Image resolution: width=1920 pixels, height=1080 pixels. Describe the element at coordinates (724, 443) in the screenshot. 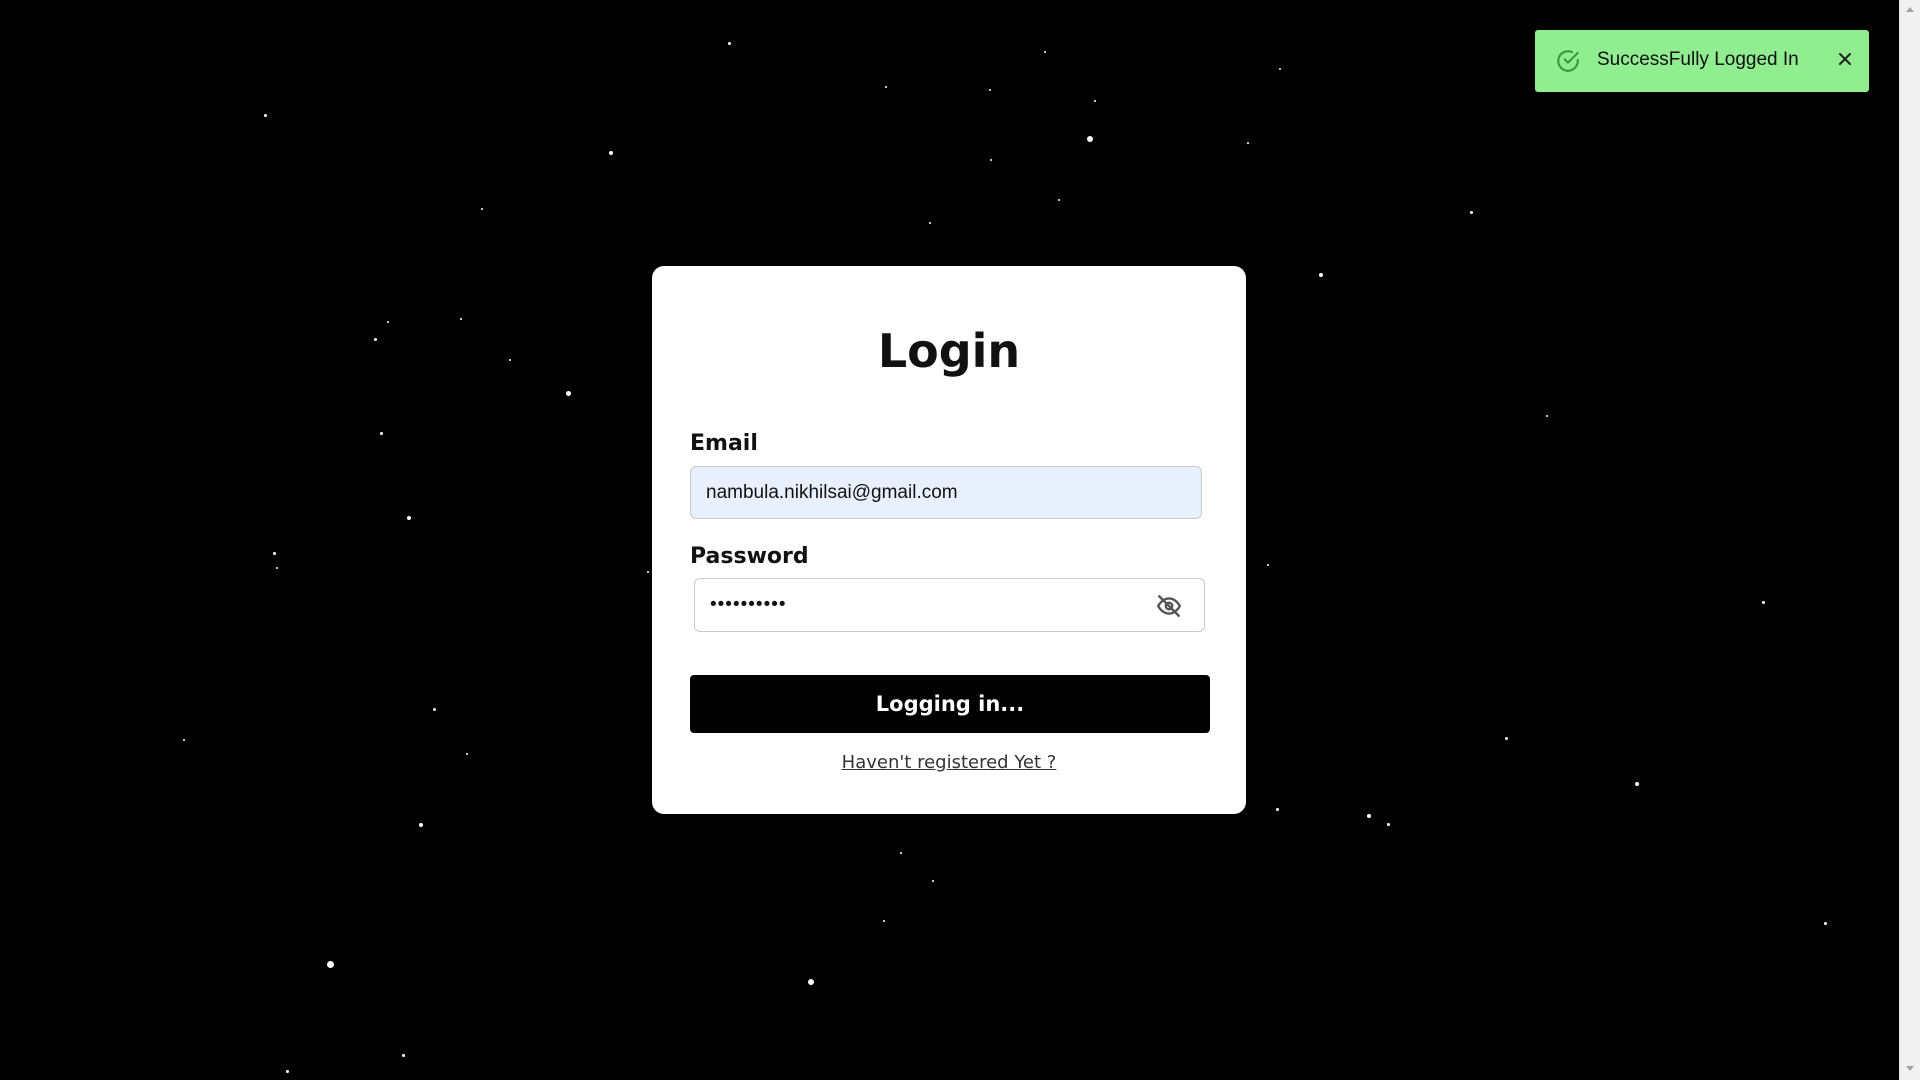

I see `email-label: Email` at that location.